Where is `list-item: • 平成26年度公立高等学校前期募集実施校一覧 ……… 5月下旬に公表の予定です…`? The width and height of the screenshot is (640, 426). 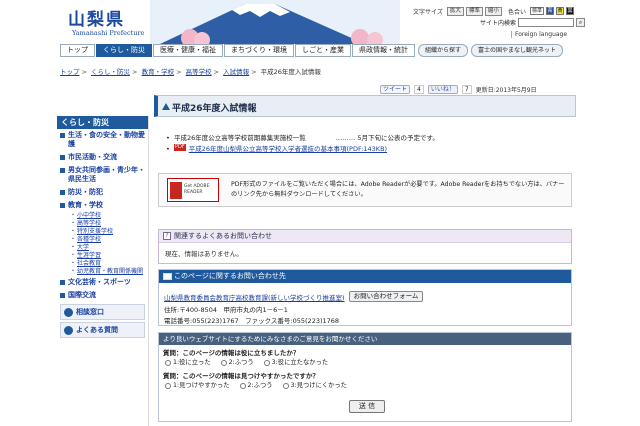
list-item: • 平成26年度公立高等学校前期募集実施校一覧 ……… 5月下旬に公表の予定です… is located at coordinates (302, 138).